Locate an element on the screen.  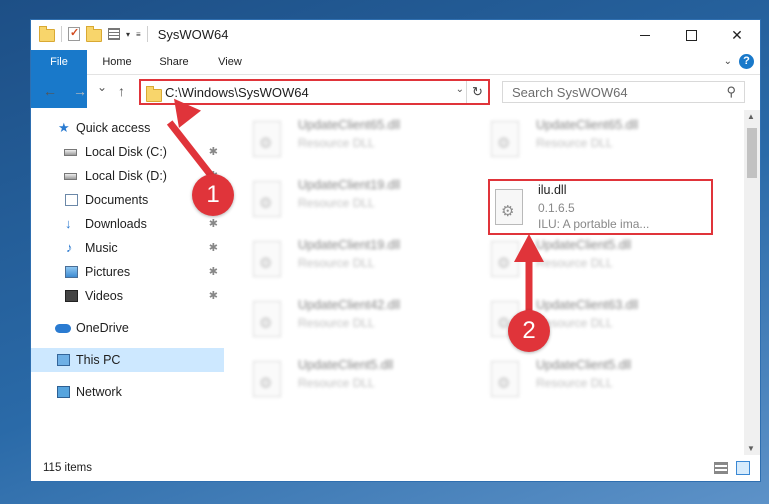
refresh-icon: ↻ is located at coordinates (477, 92).